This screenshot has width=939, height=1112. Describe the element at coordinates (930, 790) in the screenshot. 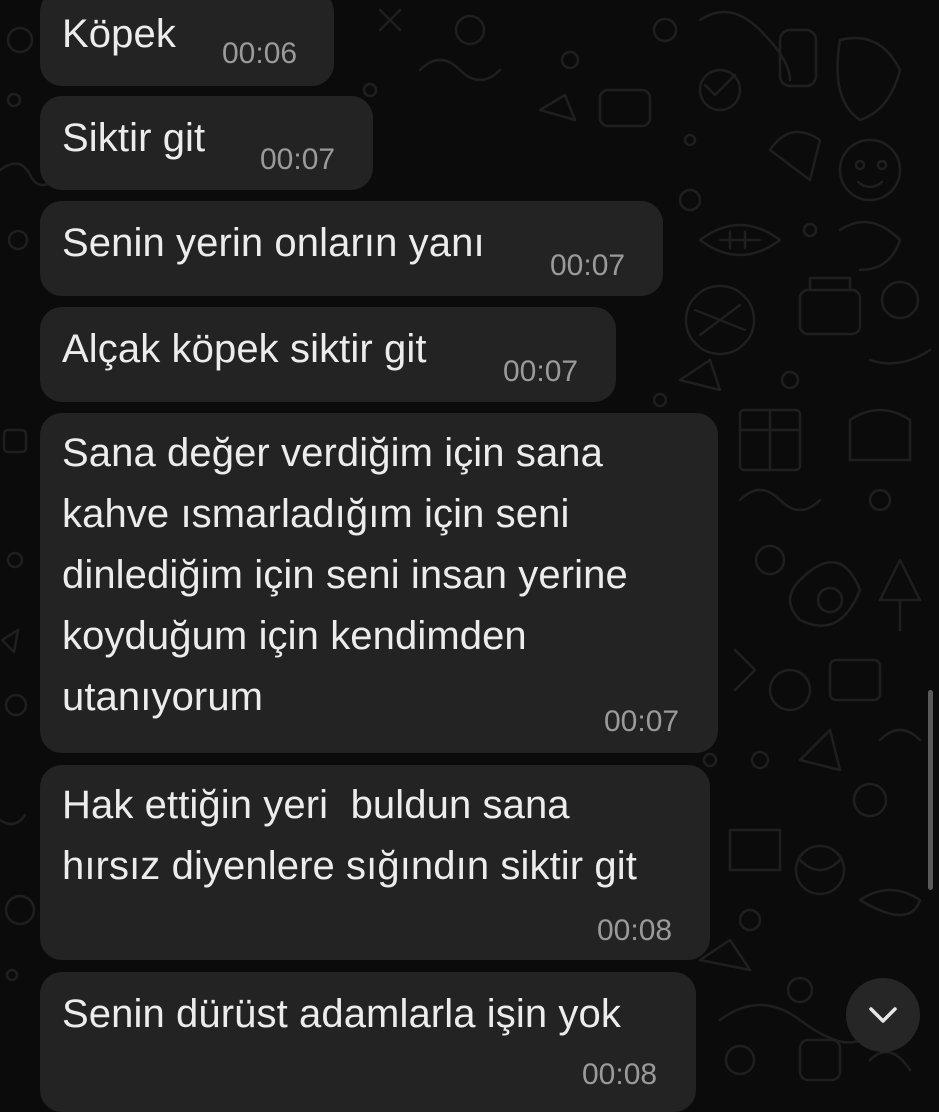

I see `scrollbar` at that location.